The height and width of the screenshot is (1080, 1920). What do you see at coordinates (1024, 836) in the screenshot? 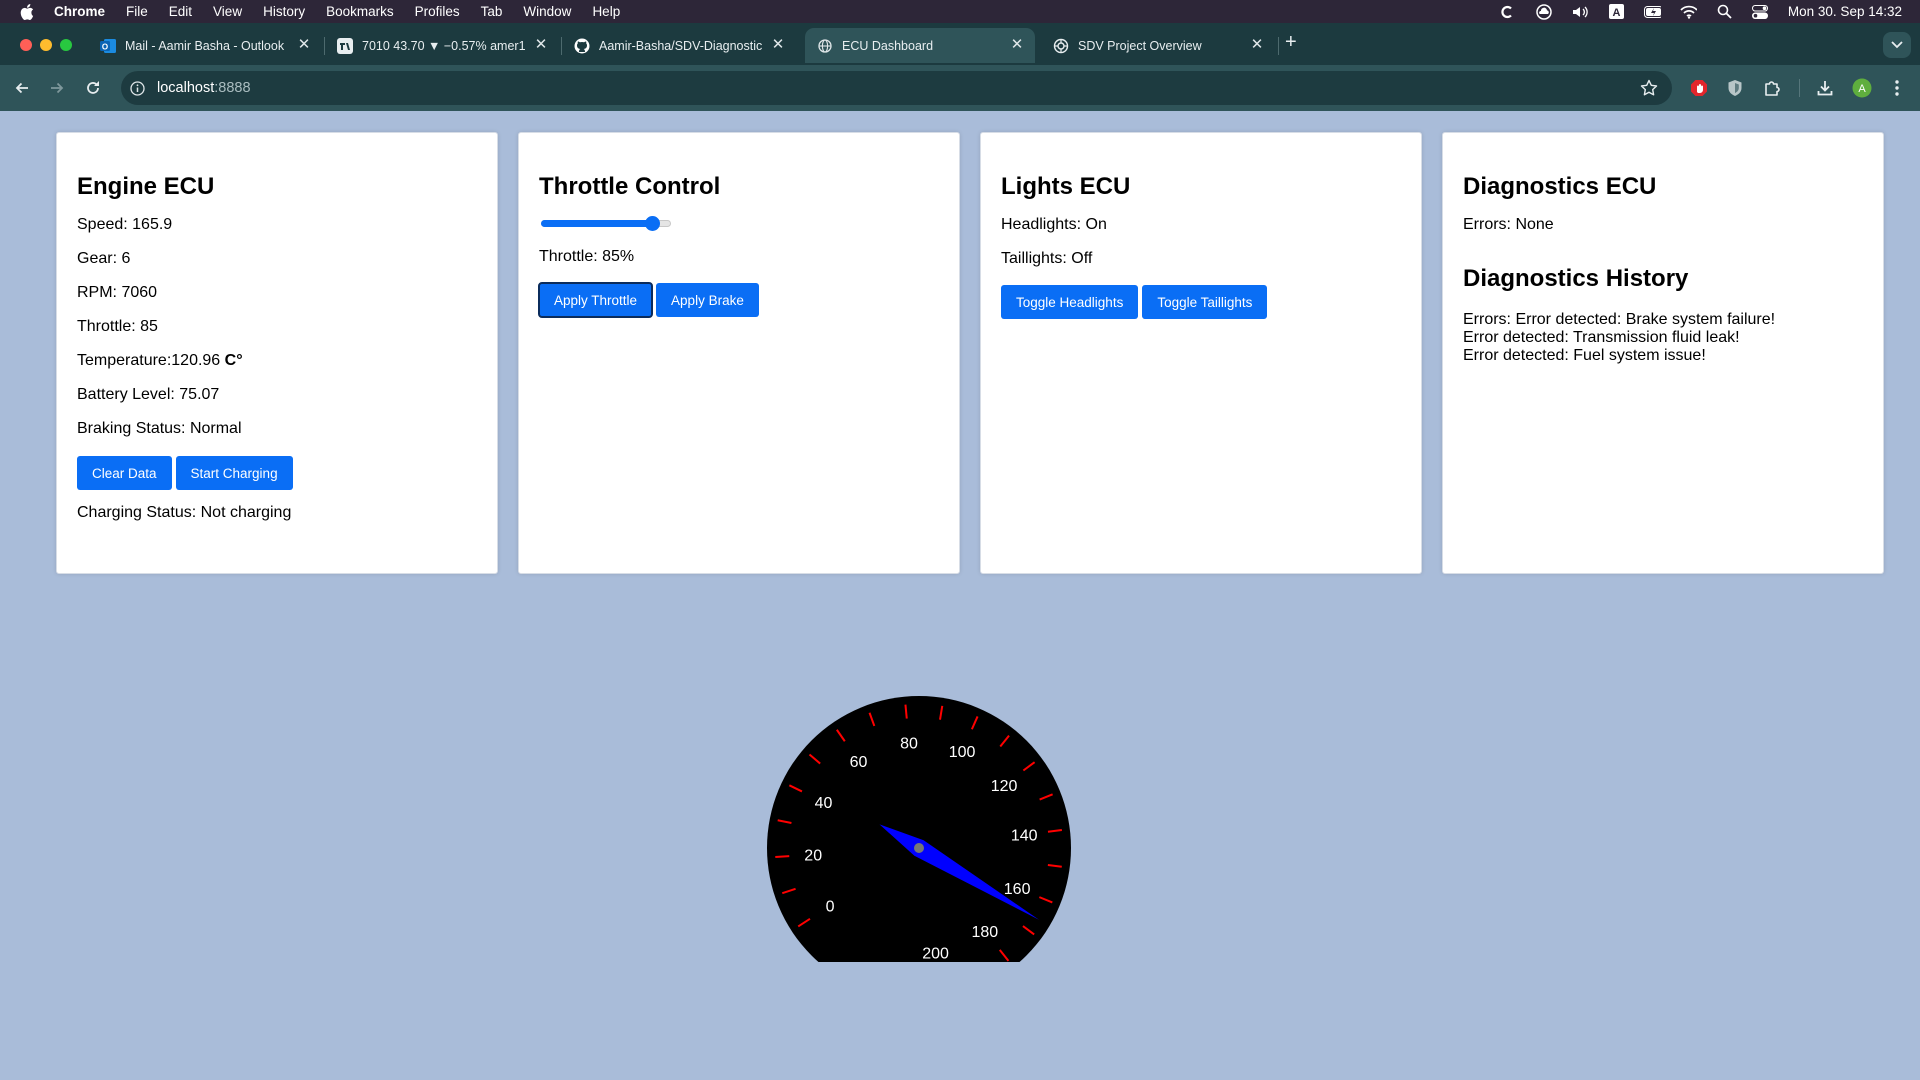
I see `gauge-label: 140` at bounding box center [1024, 836].